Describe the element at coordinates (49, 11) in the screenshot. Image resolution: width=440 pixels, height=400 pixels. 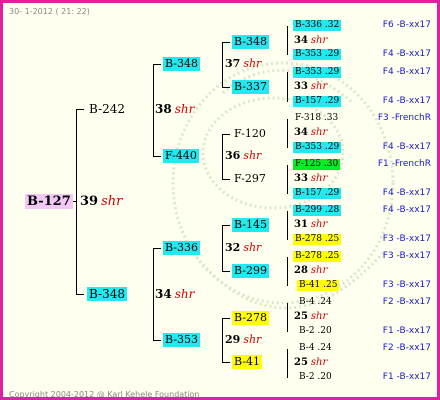
I see `report-date: 30- 1-2012 ( 21: 22)` at that location.